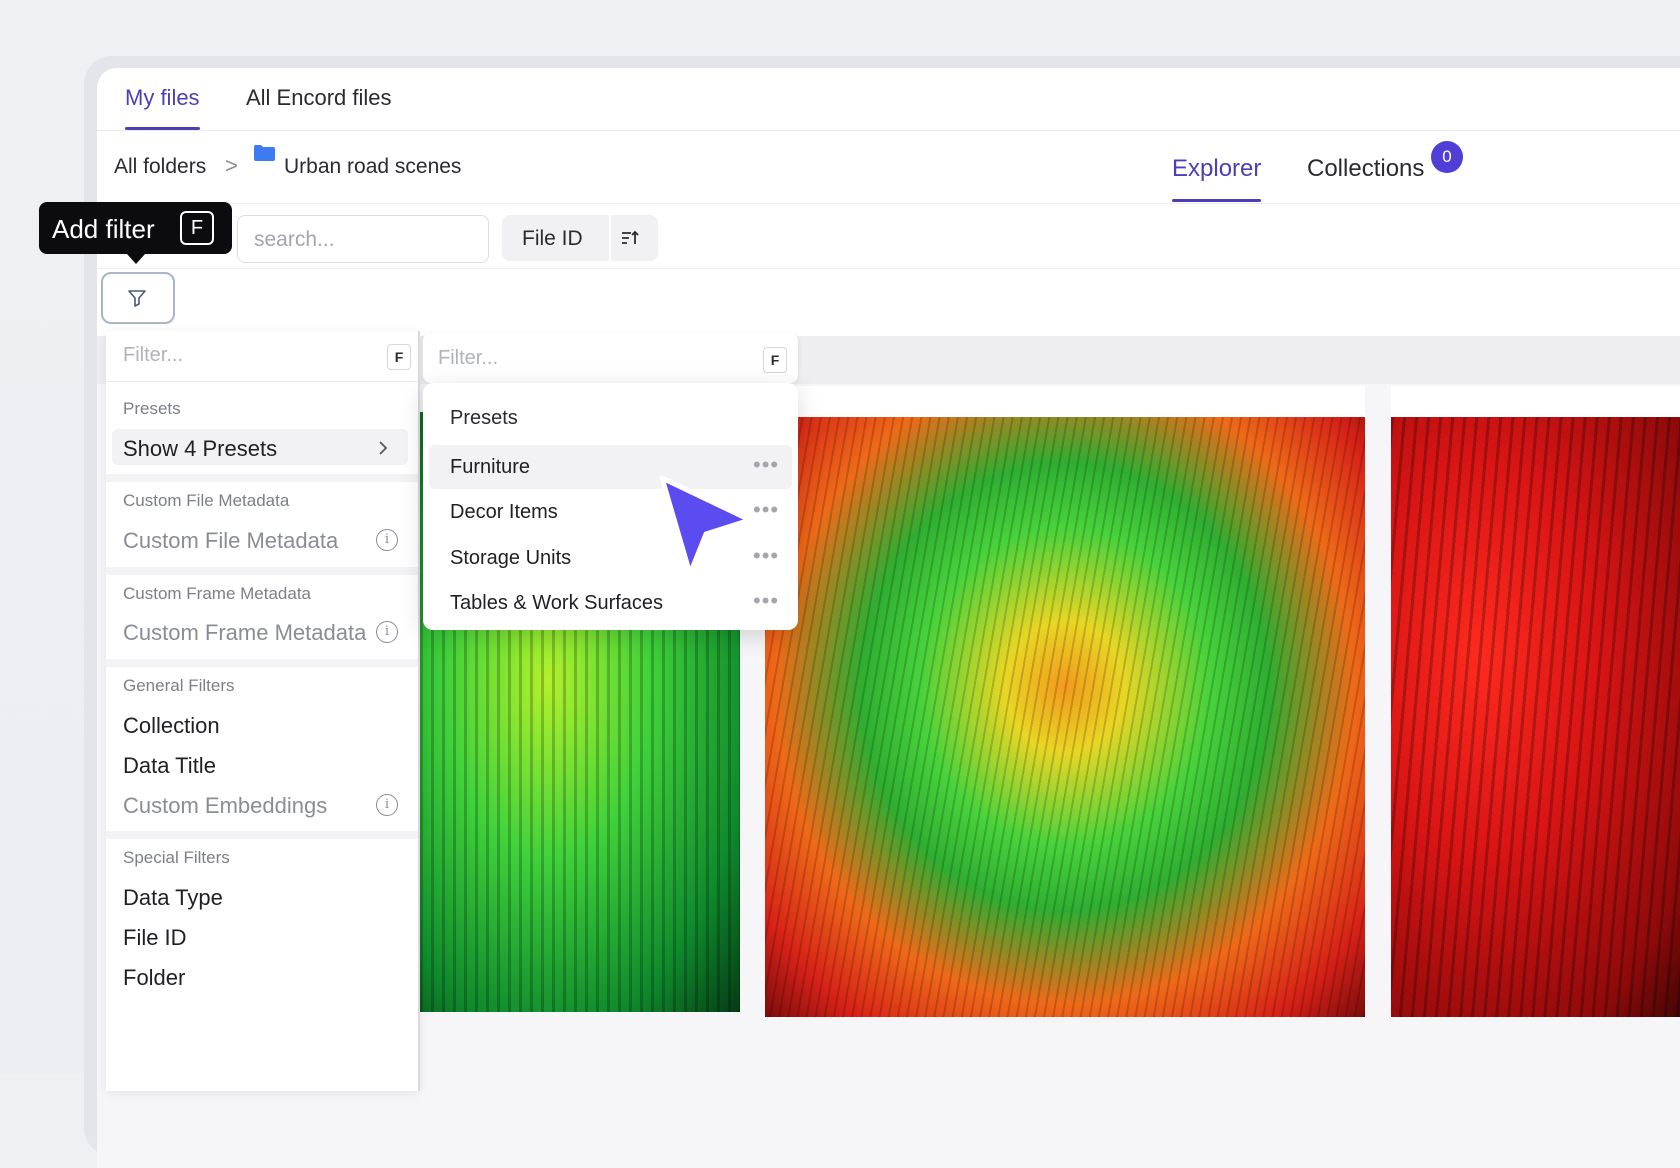  What do you see at coordinates (484, 418) in the screenshot?
I see `presets-menu-title: Presets` at bounding box center [484, 418].